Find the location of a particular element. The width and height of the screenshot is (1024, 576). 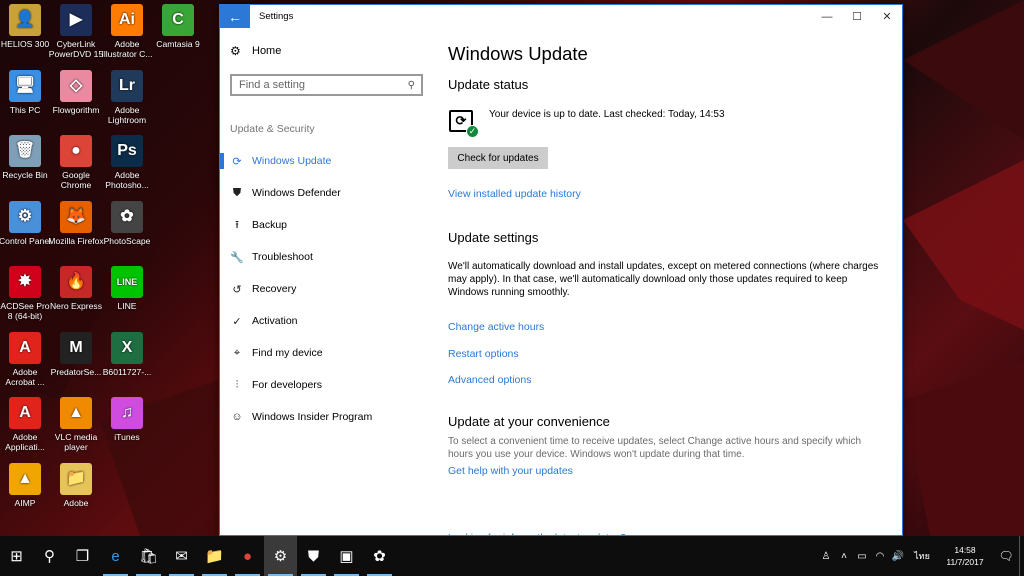

nav-item: ⌖ Find my device is located at coordinates (329, 353).